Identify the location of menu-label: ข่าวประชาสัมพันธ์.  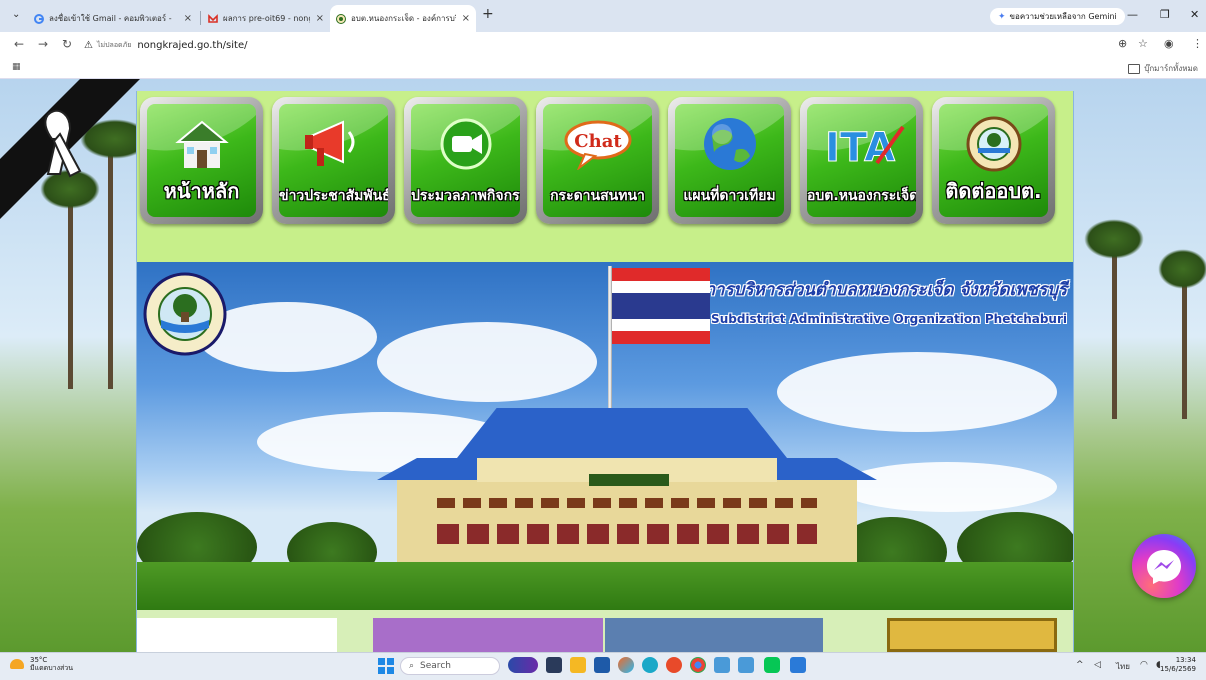
(333, 196).